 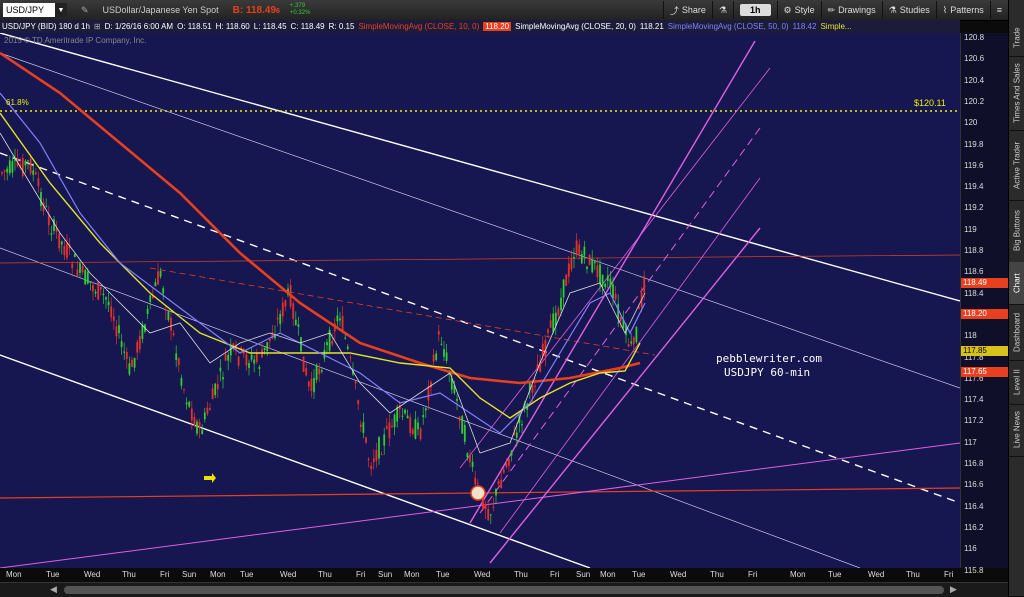 I want to click on chart-title: USD/JPY (BID) 180 d 1h, so click(x=46, y=26).